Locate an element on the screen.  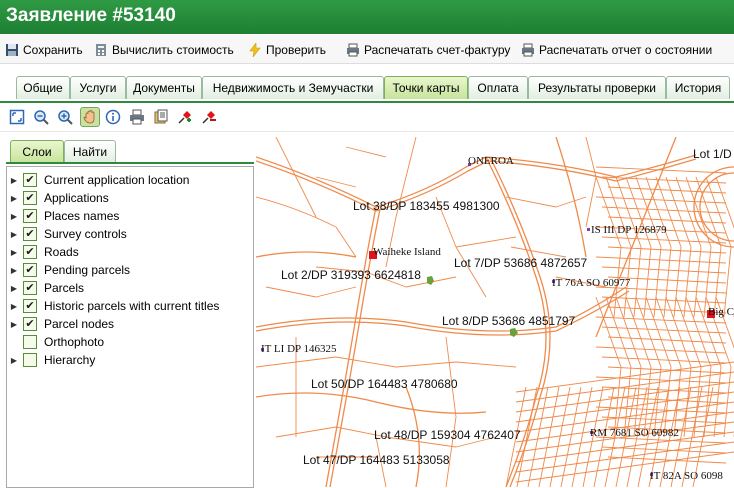
tab-check-results: Результаты проверки is located at coordinates (597, 87).